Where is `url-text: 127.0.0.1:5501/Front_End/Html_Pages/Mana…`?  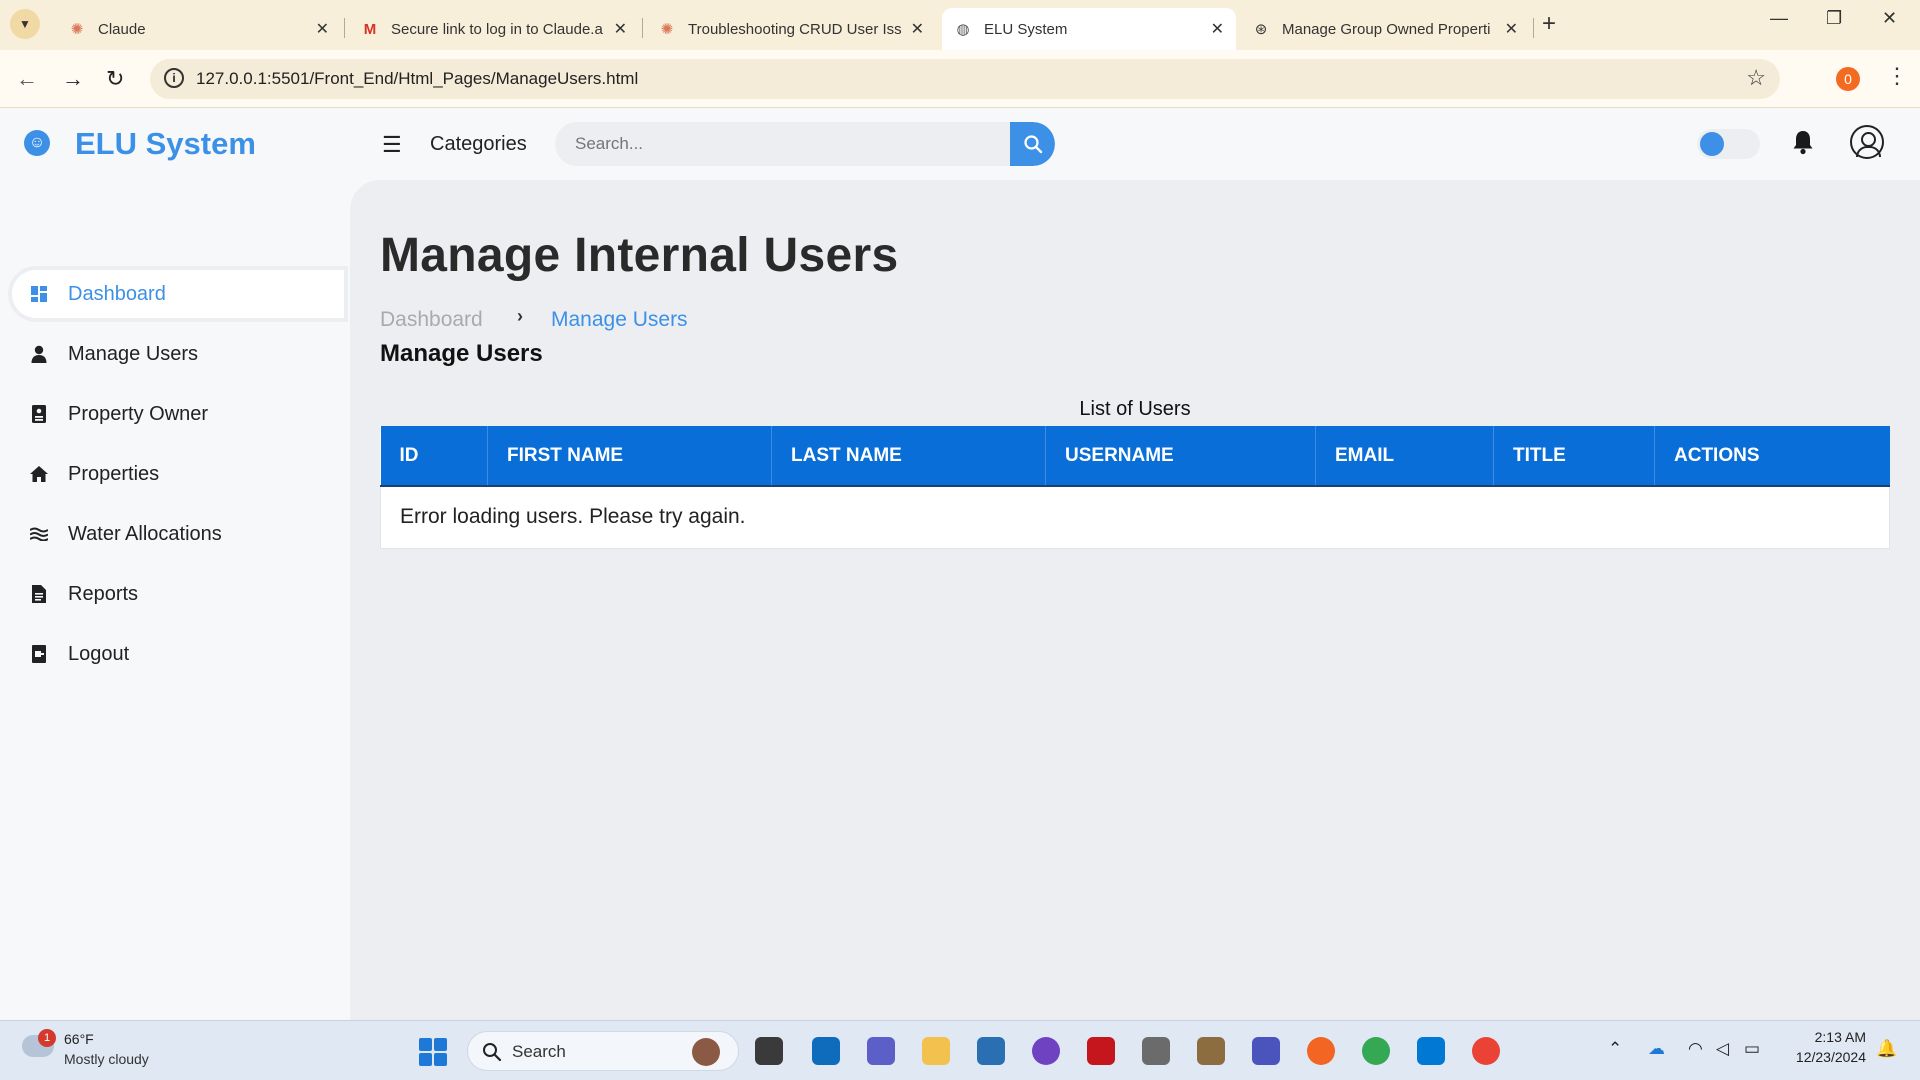 url-text: 127.0.0.1:5501/Front_End/Html_Pages/Mana… is located at coordinates (417, 79).